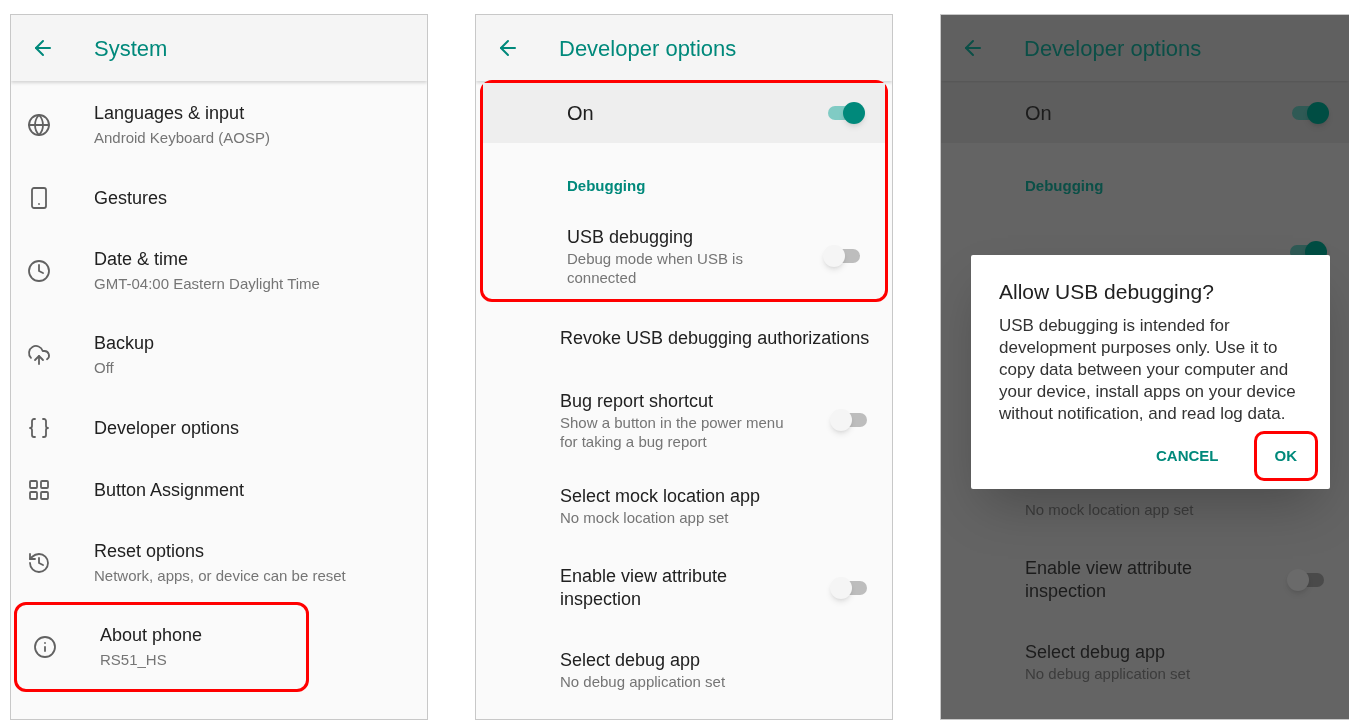 The width and height of the screenshot is (1349, 720). I want to click on braces-icon, so click(39, 428).